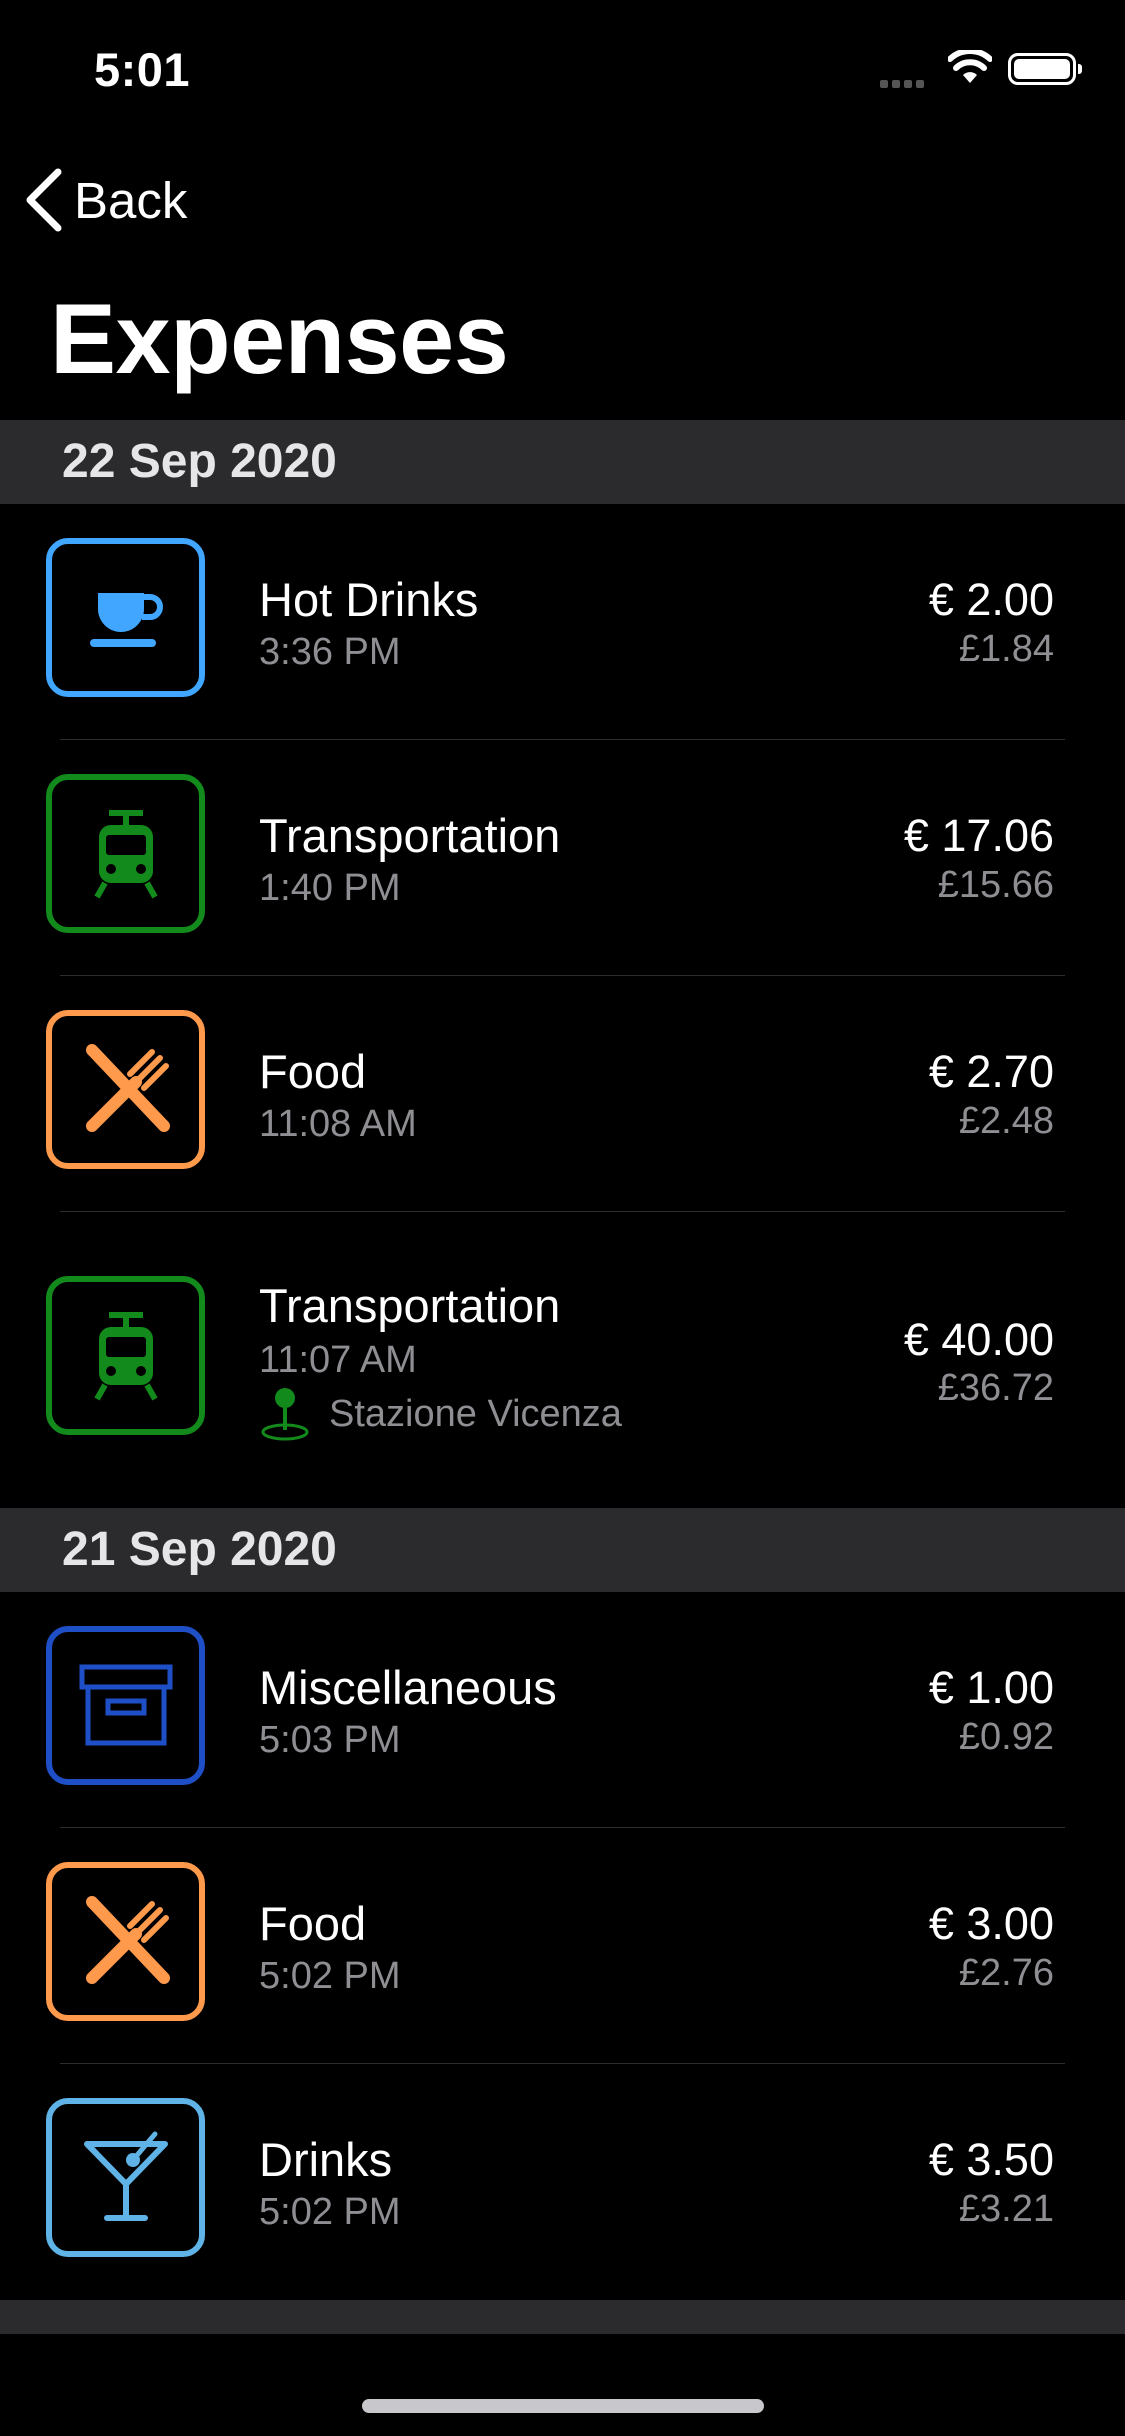 The image size is (1125, 2436). Describe the element at coordinates (991, 2159) in the screenshot. I see `expense-amount-eur: € 3.50` at that location.